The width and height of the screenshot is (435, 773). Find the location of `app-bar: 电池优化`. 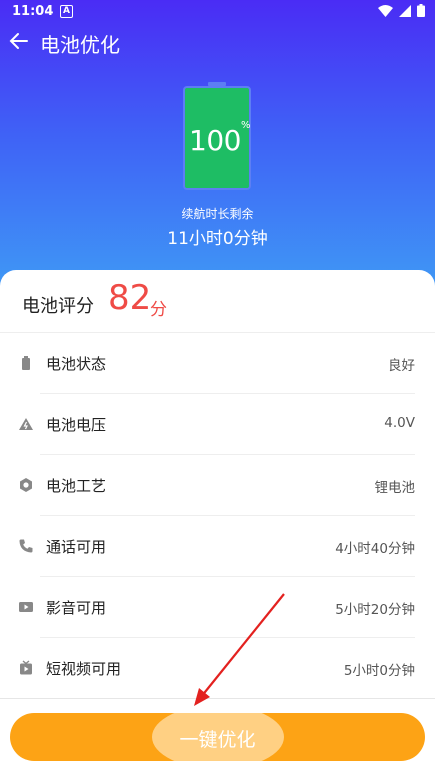

app-bar: 电池优化 is located at coordinates (217, 43).